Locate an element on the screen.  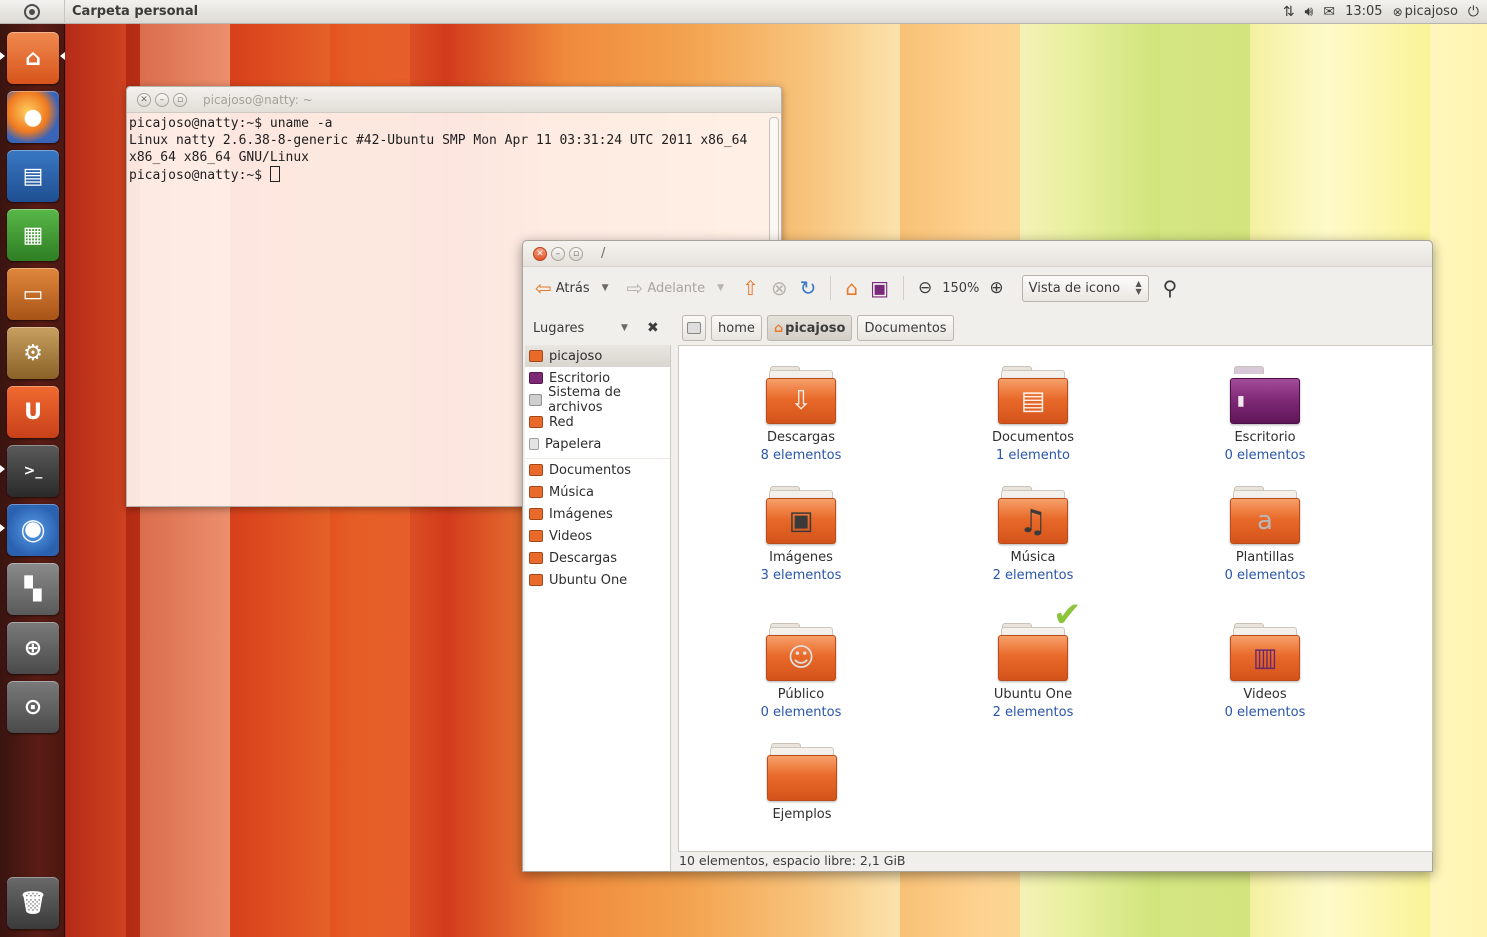
network-icon: ⇅ is located at coordinates (1289, 12).